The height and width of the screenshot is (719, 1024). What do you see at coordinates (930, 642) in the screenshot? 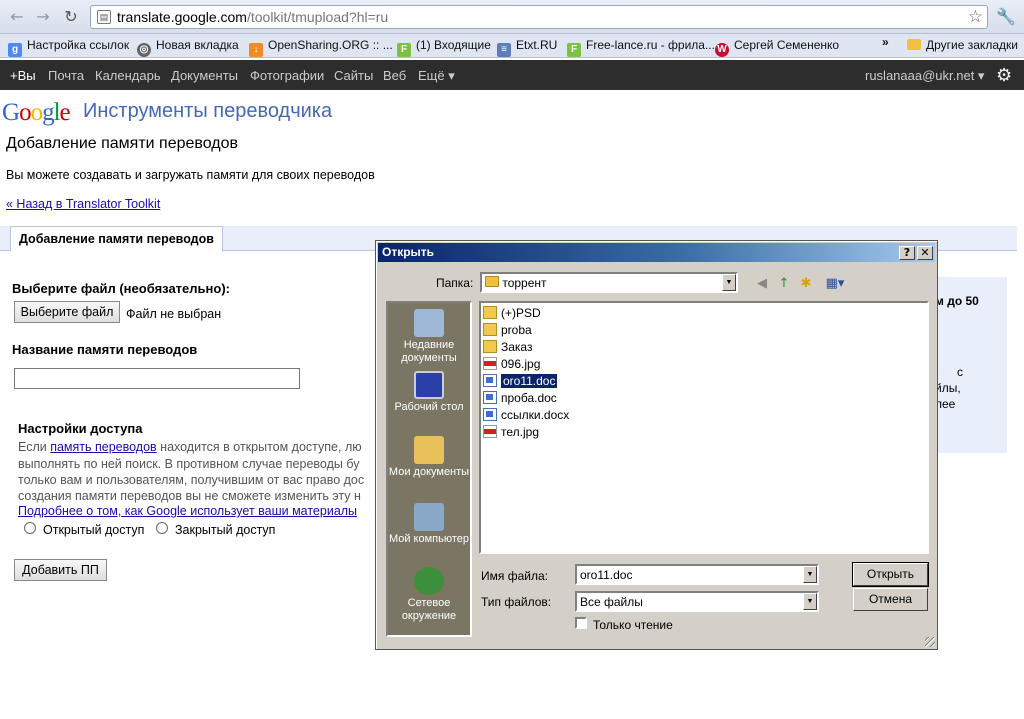
I see `resize-grip` at bounding box center [930, 642].